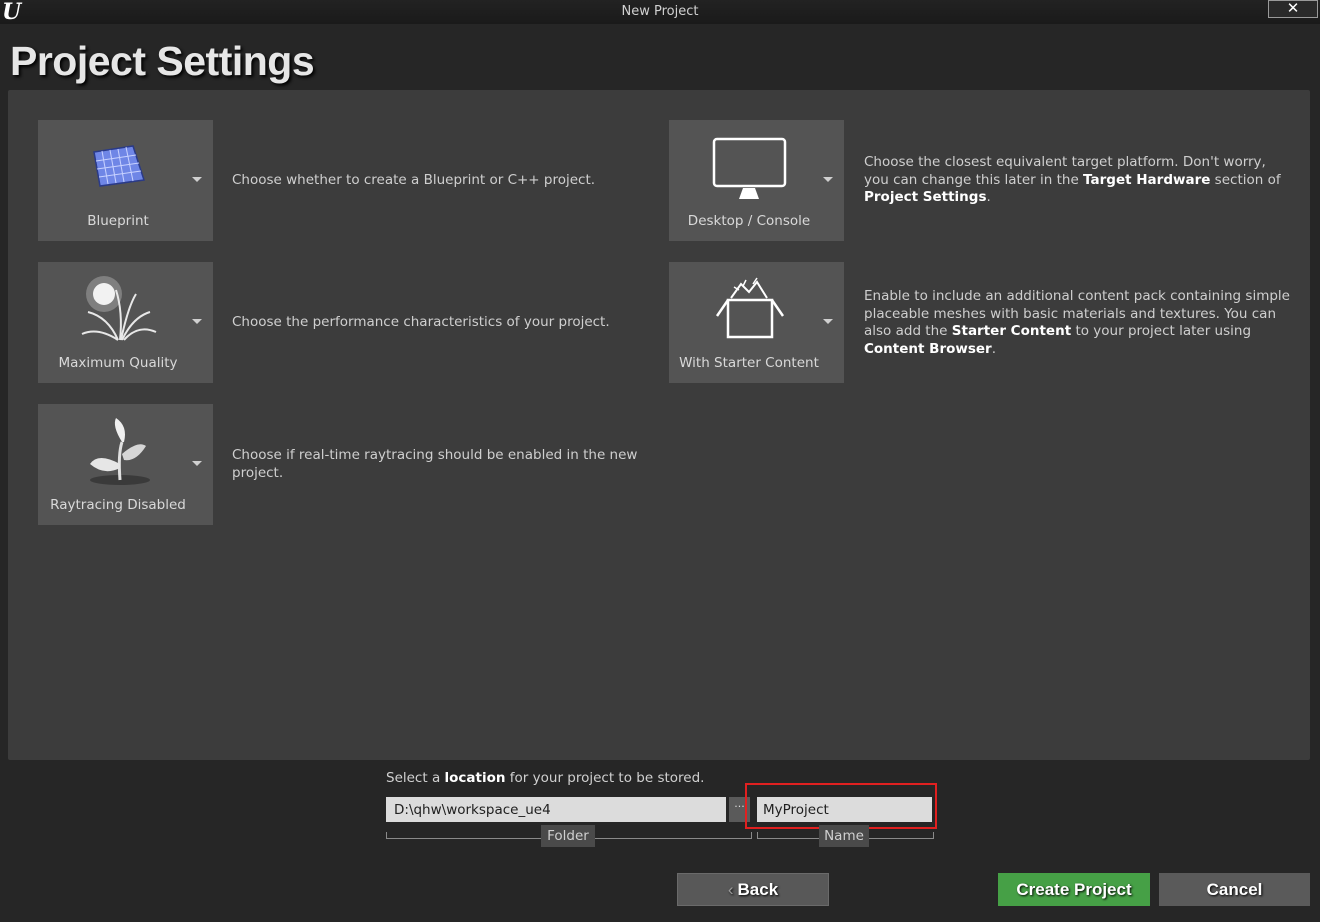  I want to click on tile-label: Blueprint, so click(118, 221).